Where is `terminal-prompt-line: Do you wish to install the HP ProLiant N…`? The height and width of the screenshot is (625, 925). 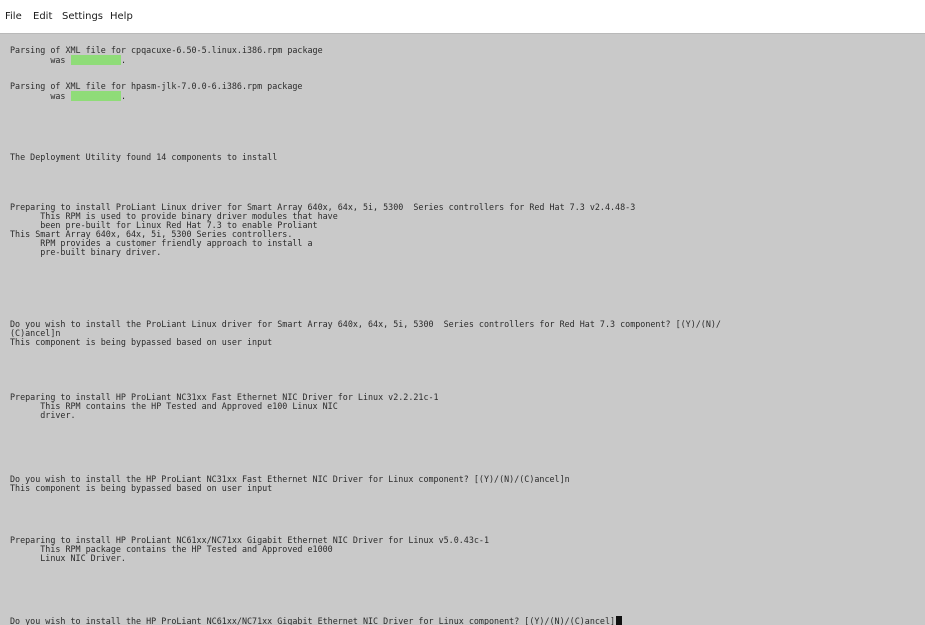 terminal-prompt-line: Do you wish to install the HP ProLiant N… is located at coordinates (316, 620).